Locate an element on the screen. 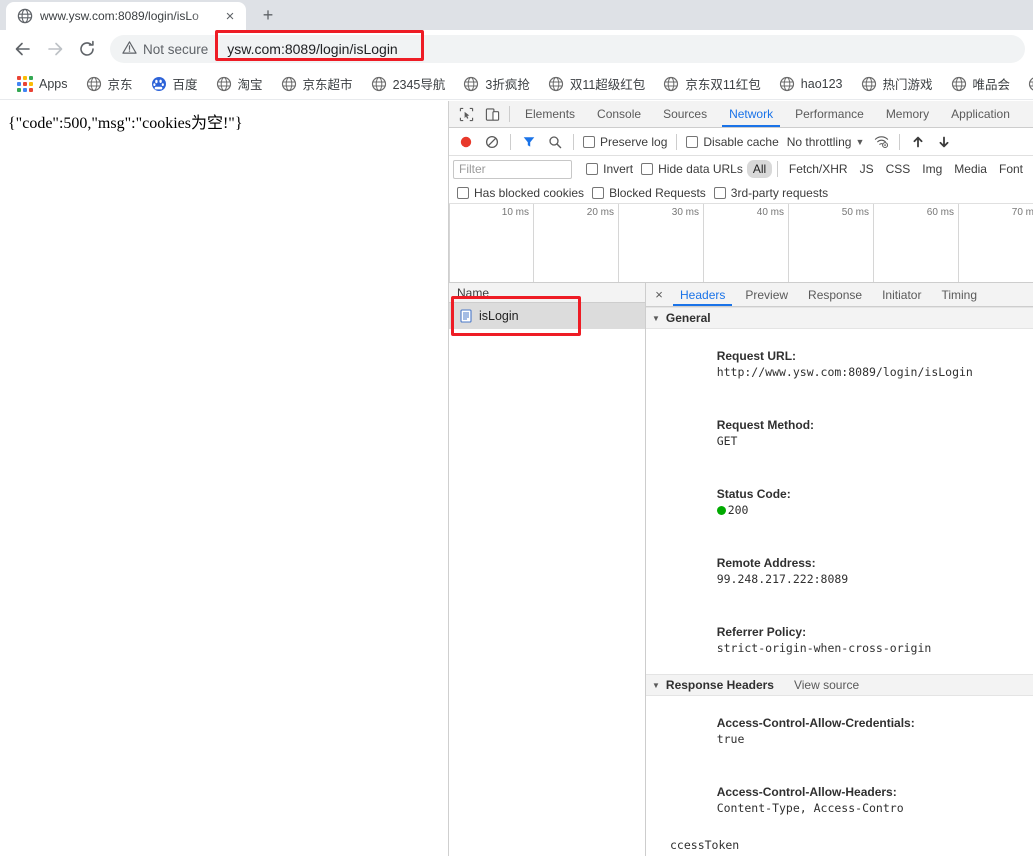 The image size is (1033, 856). view-source-link: View source is located at coordinates (826, 685).